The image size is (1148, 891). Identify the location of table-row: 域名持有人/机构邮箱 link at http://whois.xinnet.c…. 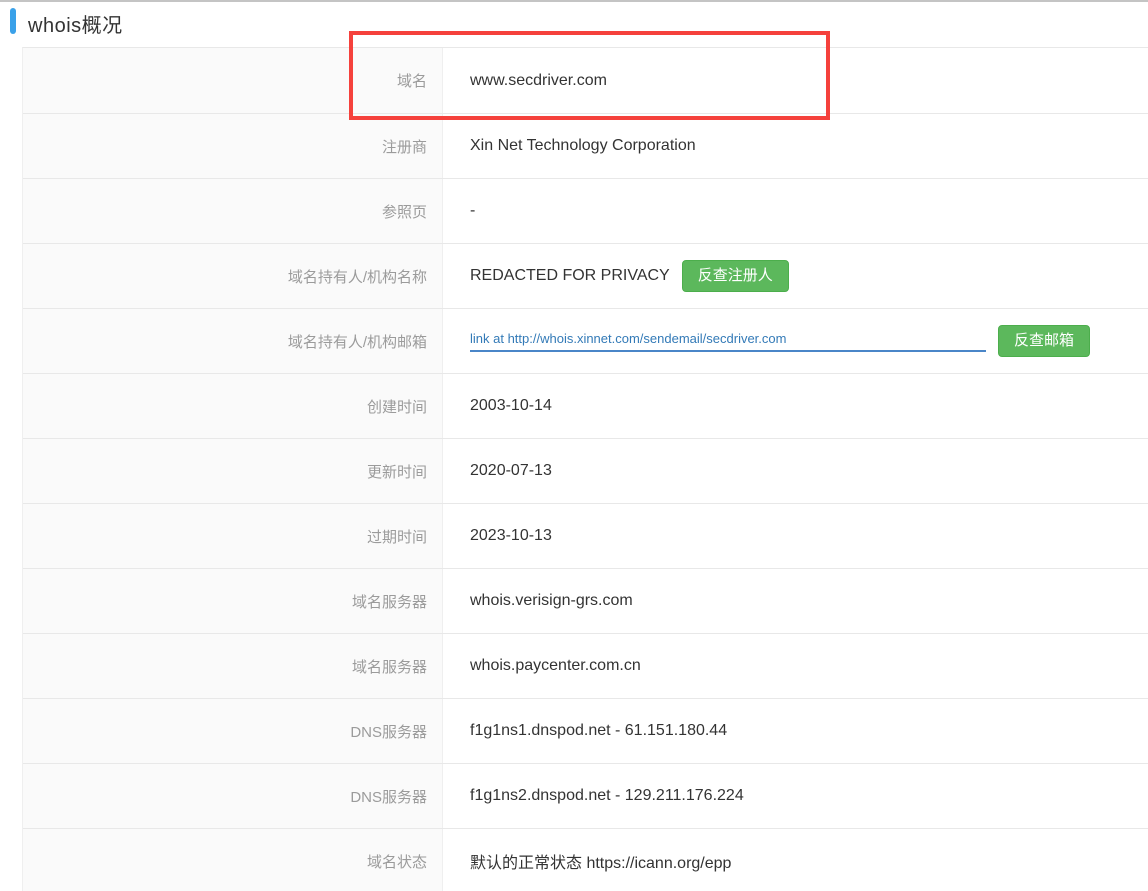
(585, 341).